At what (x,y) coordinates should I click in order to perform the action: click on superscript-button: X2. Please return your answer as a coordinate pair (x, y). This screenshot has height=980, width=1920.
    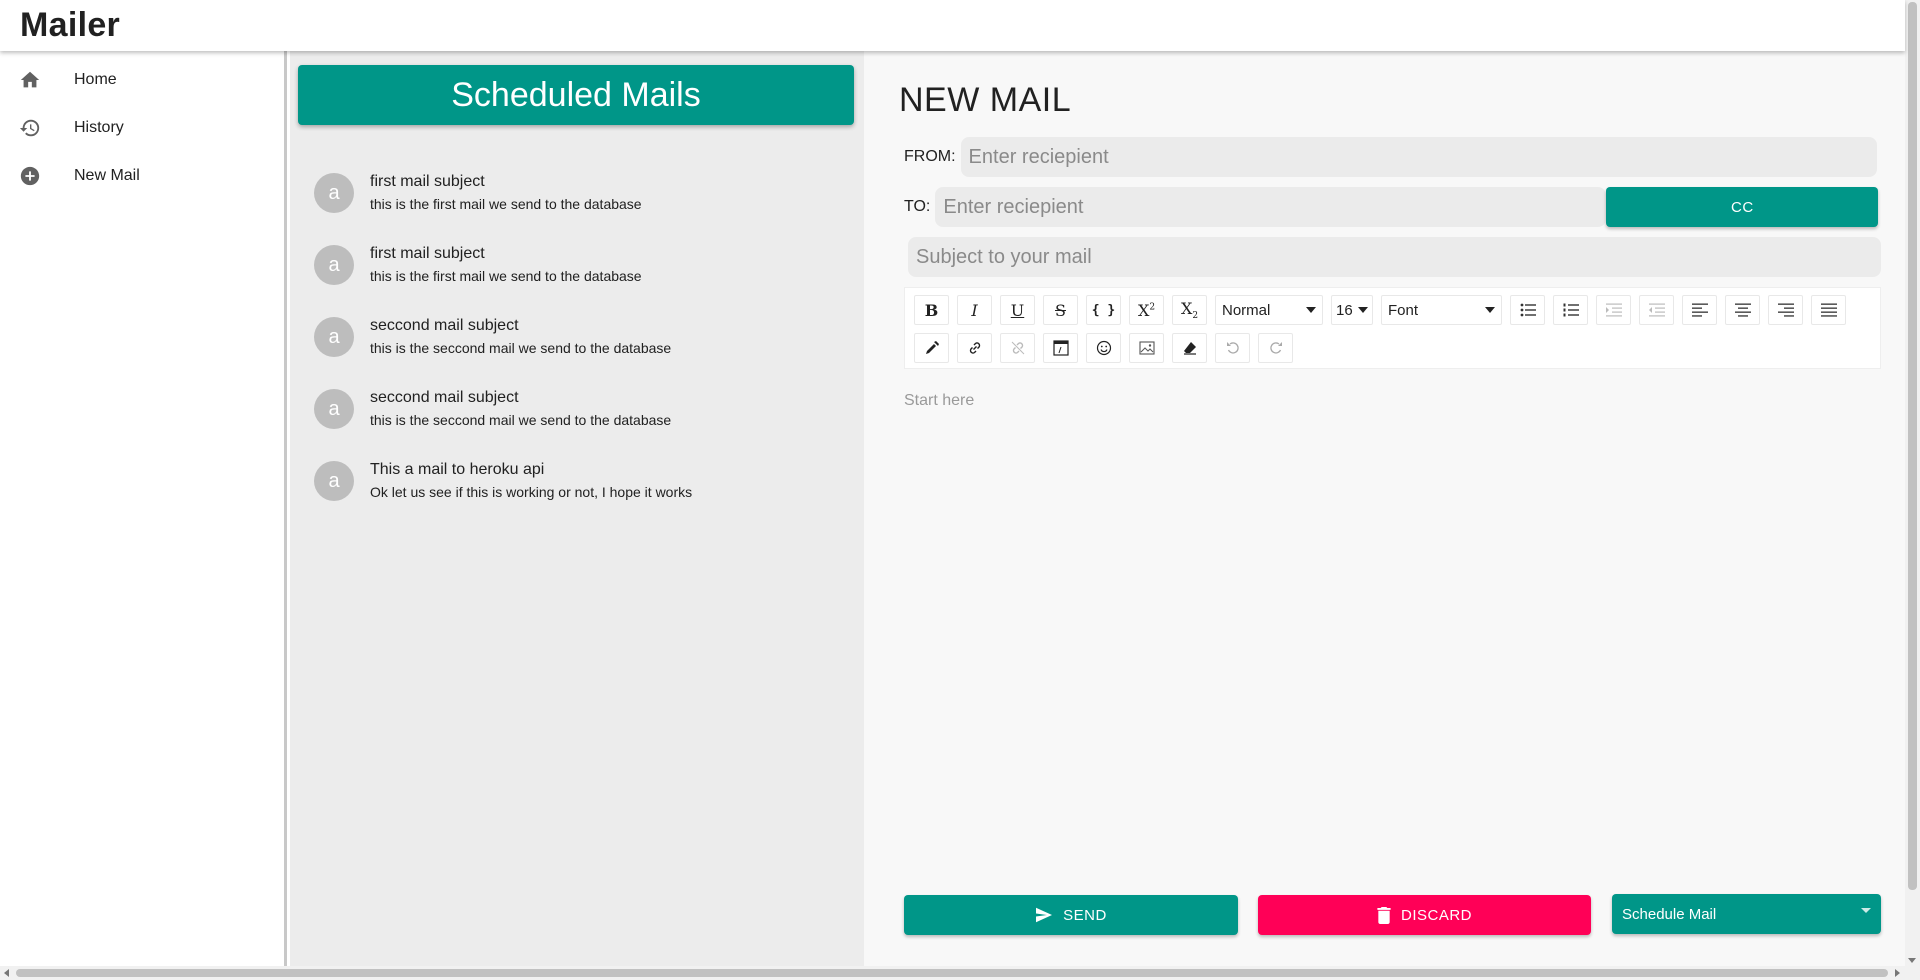
    Looking at the image, I should click on (1146, 310).